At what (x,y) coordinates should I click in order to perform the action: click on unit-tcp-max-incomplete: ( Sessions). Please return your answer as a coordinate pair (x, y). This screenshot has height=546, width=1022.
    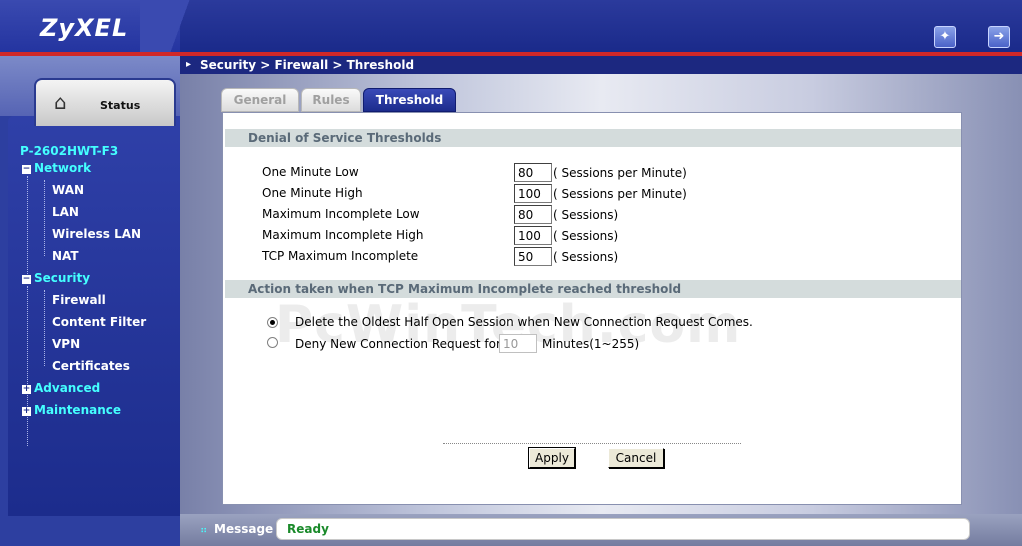
    Looking at the image, I should click on (586, 257).